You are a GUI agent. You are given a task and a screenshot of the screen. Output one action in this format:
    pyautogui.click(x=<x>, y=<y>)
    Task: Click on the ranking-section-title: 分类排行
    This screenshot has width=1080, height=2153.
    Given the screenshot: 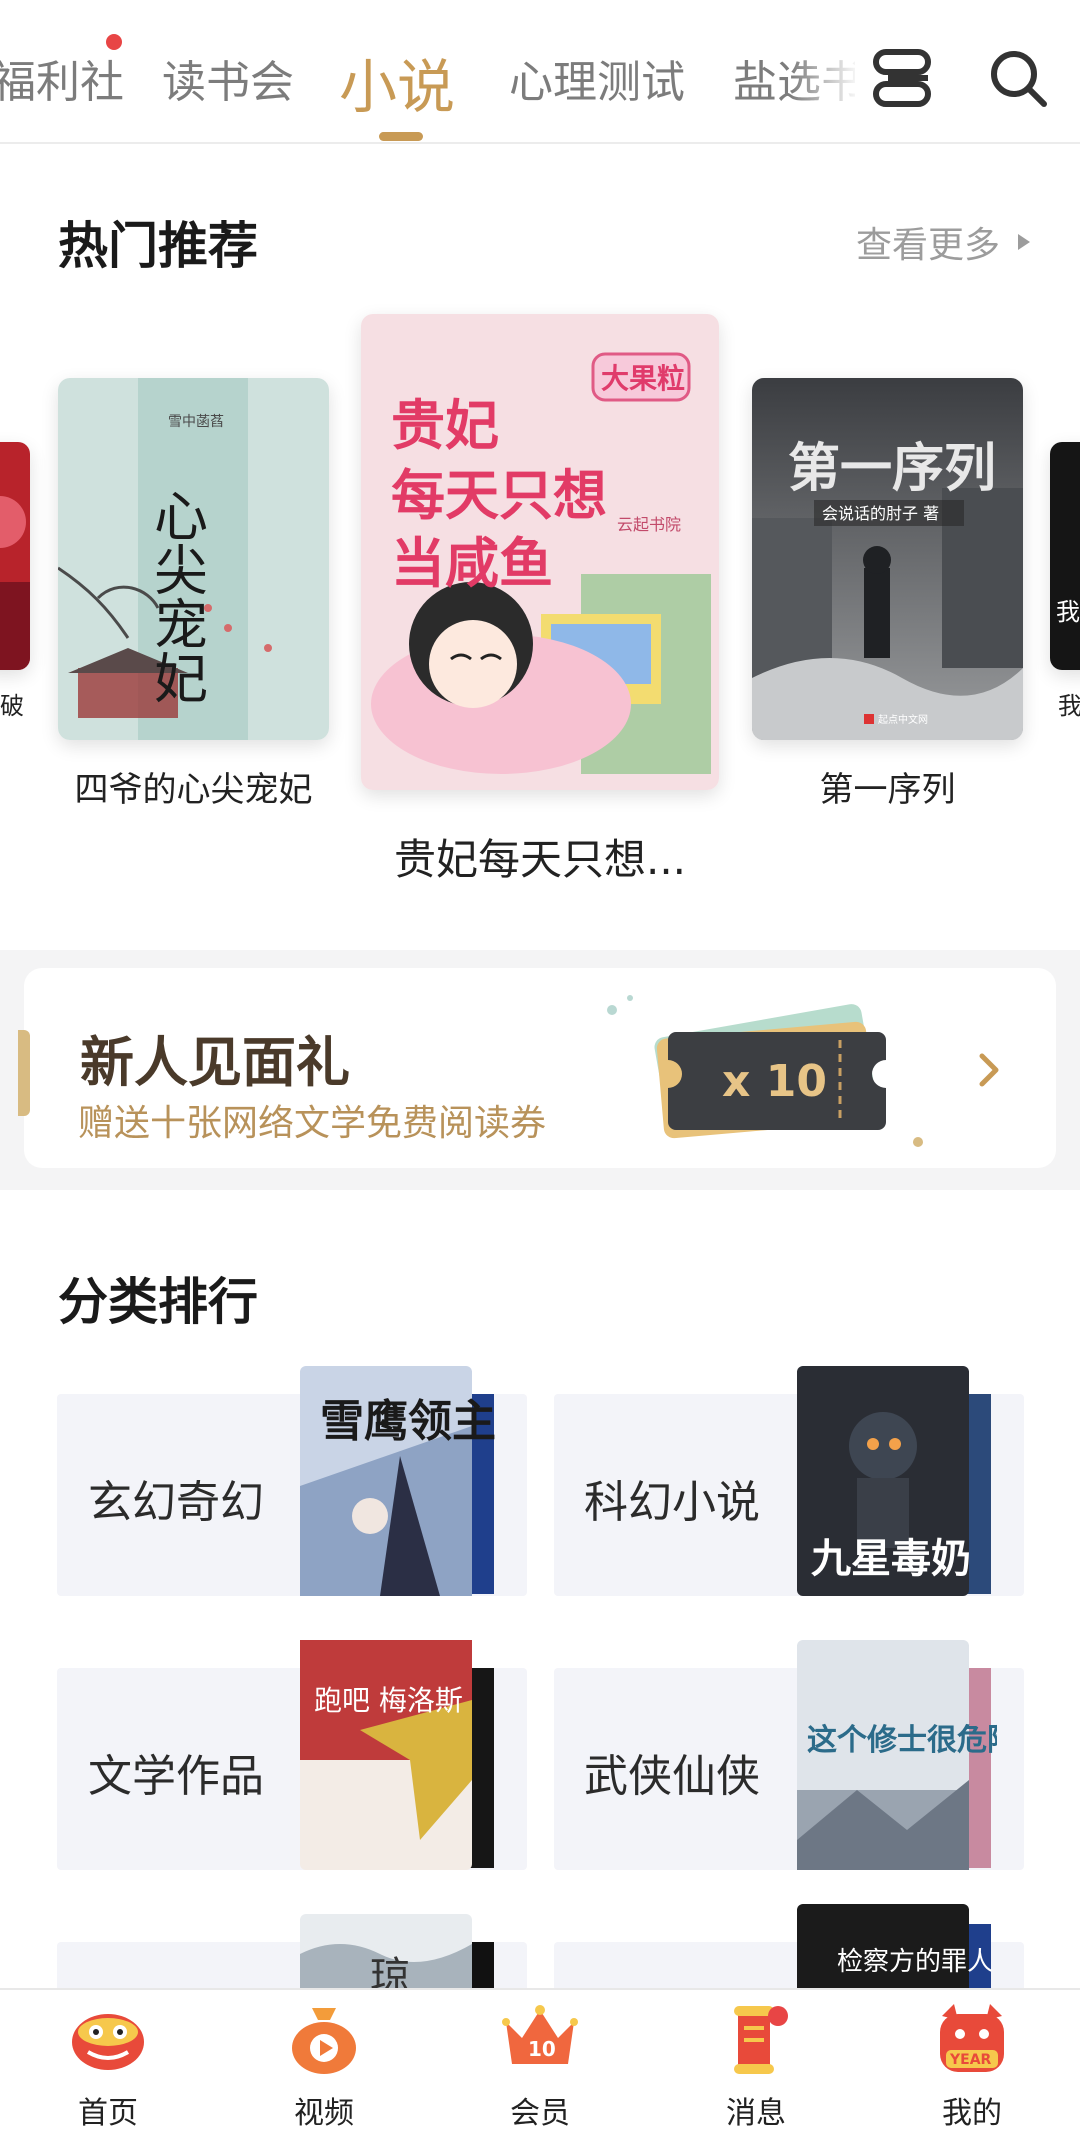 What is the action you would take?
    pyautogui.click(x=158, y=1302)
    